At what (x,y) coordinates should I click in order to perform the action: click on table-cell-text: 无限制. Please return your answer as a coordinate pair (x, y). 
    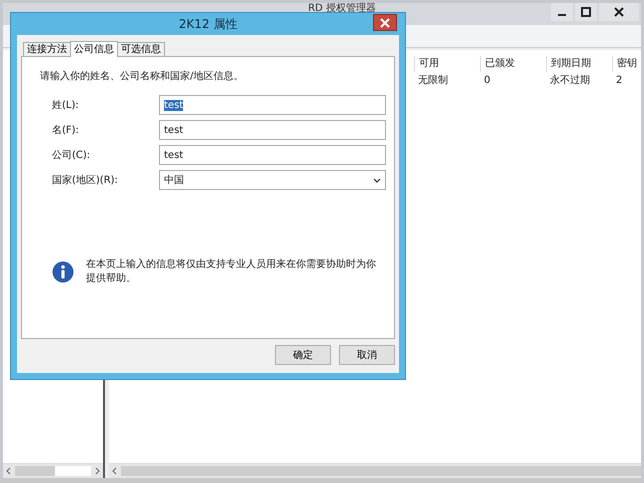
    Looking at the image, I should click on (433, 80).